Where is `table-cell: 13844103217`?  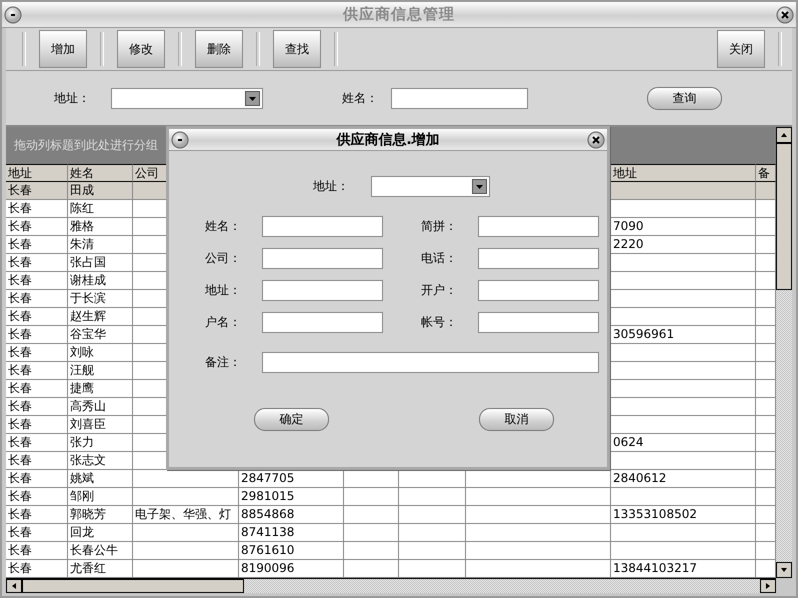
table-cell: 13844103217 is located at coordinates (683, 569).